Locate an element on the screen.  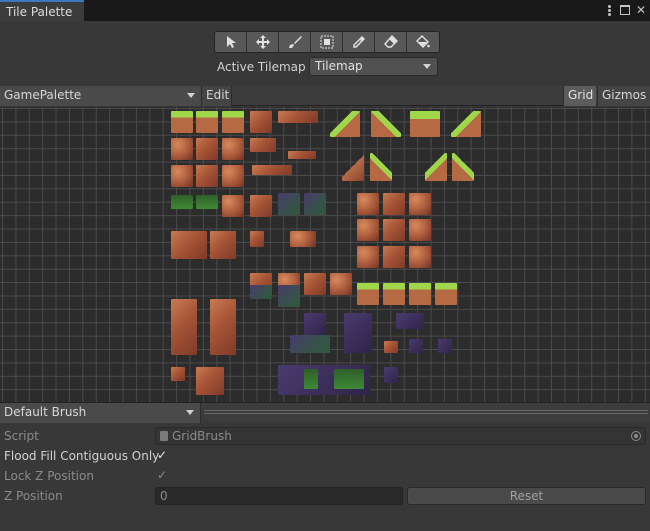
active-tilemap-dropdown: Tilemap is located at coordinates (373, 66).